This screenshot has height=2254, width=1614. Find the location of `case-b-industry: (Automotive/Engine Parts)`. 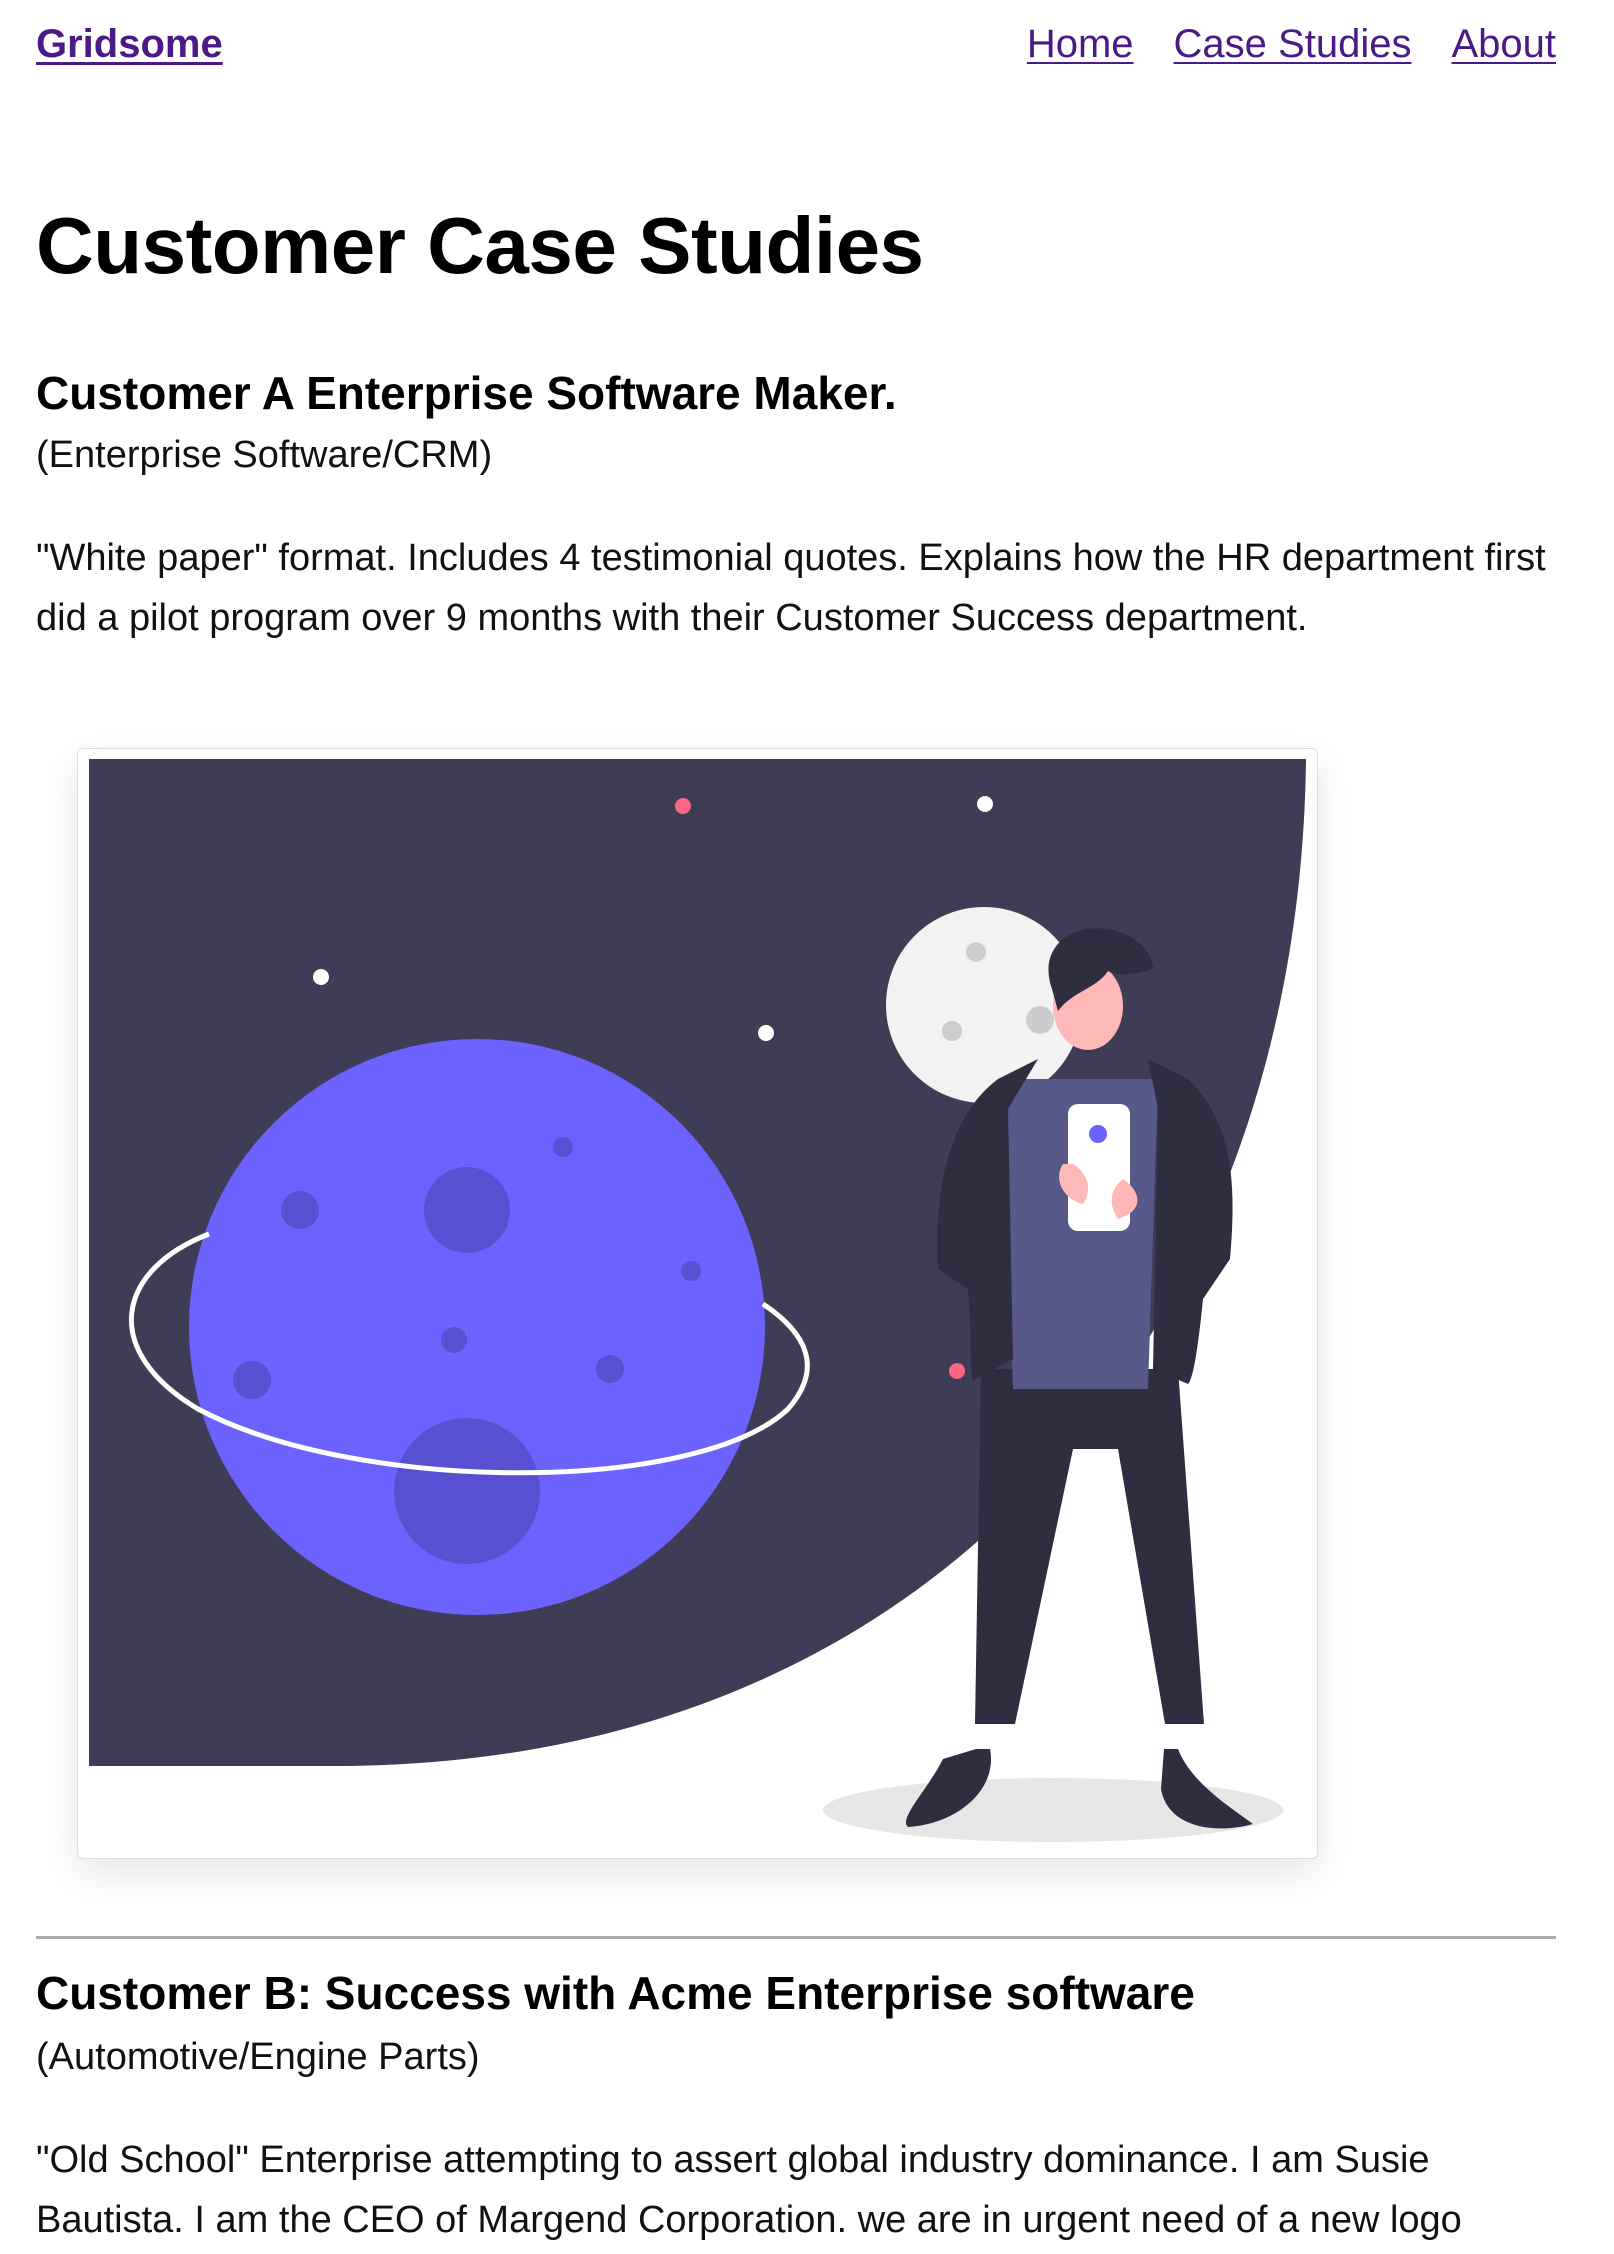

case-b-industry: (Automotive/Engine Parts) is located at coordinates (258, 2057).